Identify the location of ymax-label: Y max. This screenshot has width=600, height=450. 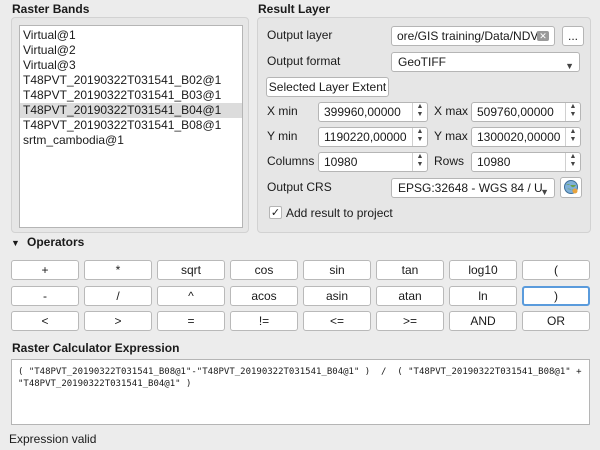
(451, 136).